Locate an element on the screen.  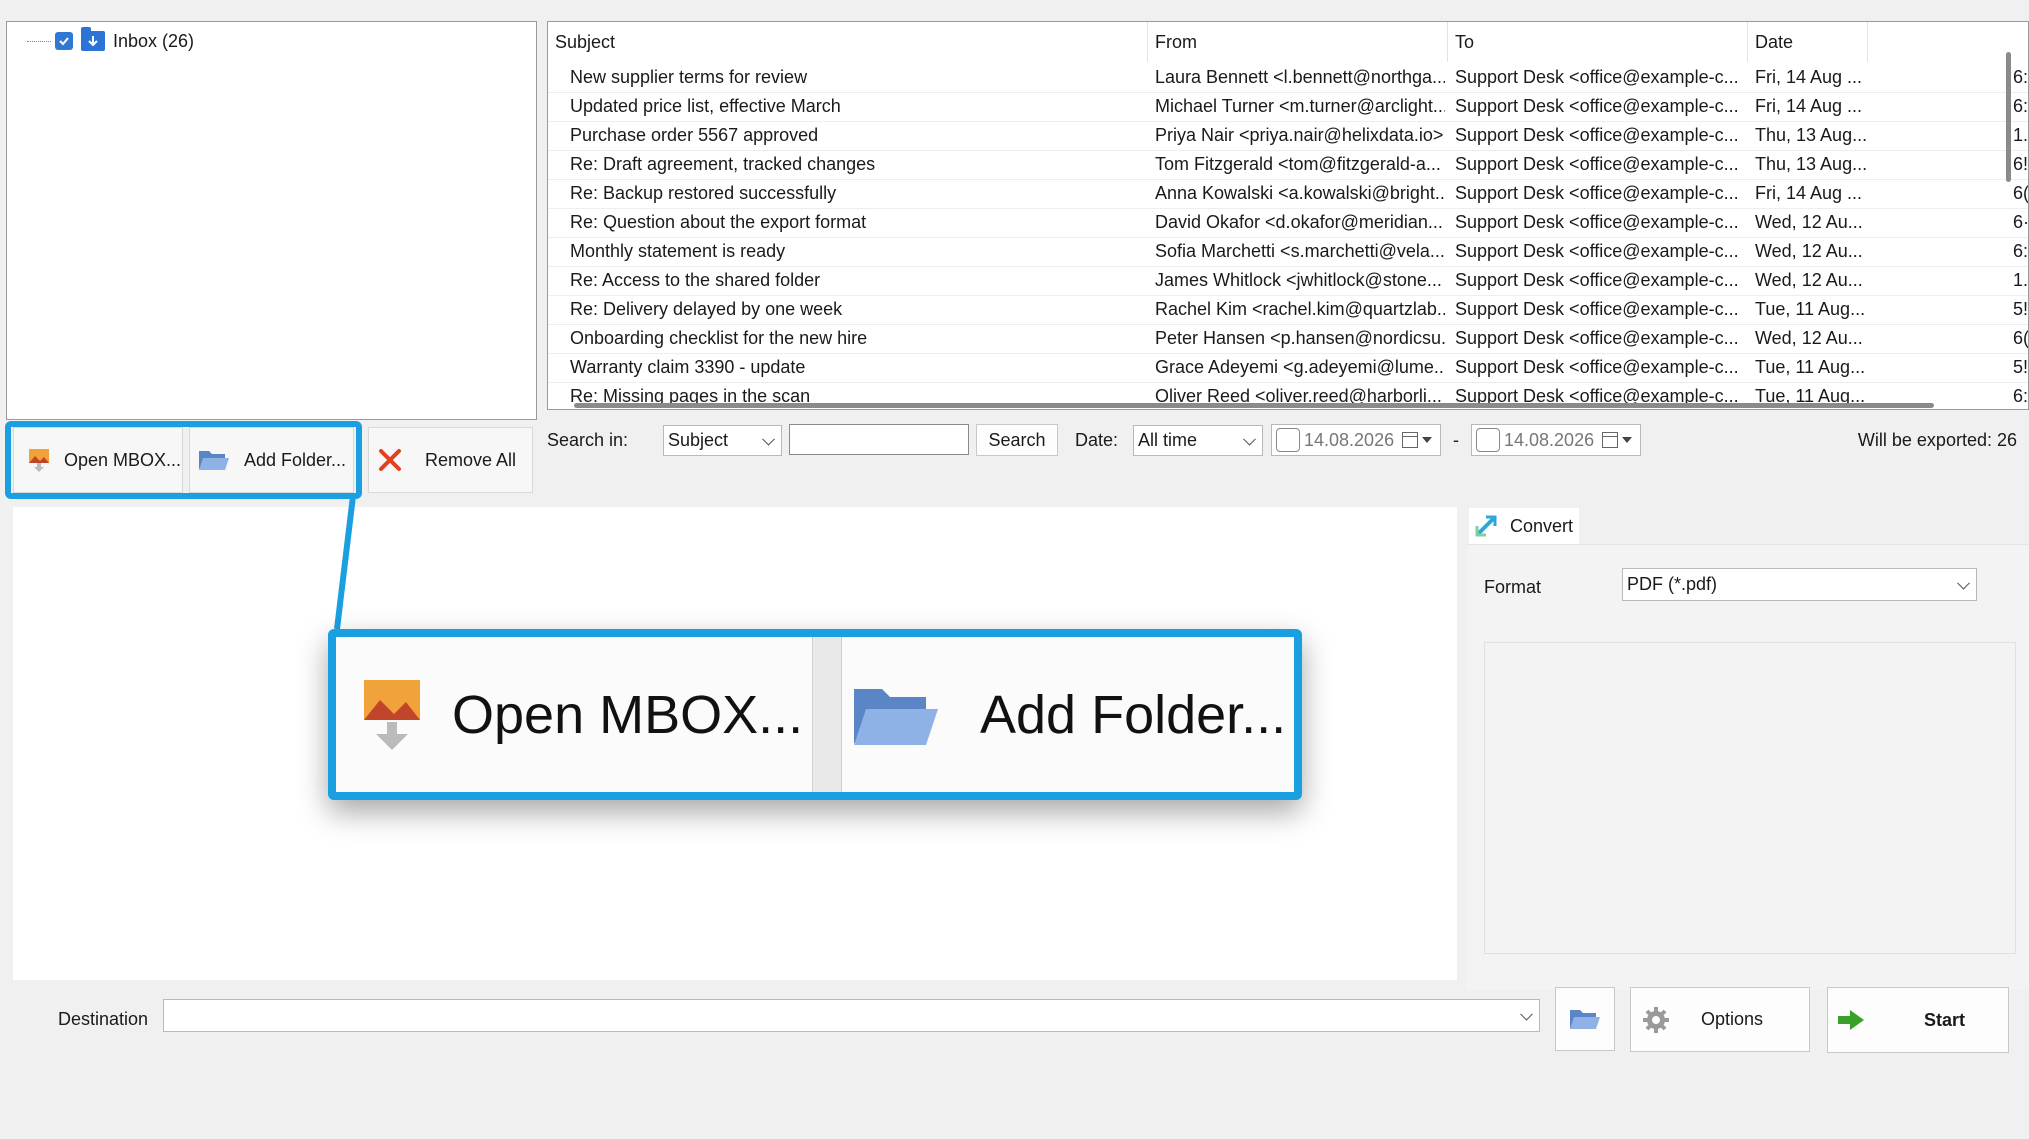
date-to-picker: 14.08.2026 is located at coordinates (1556, 440).